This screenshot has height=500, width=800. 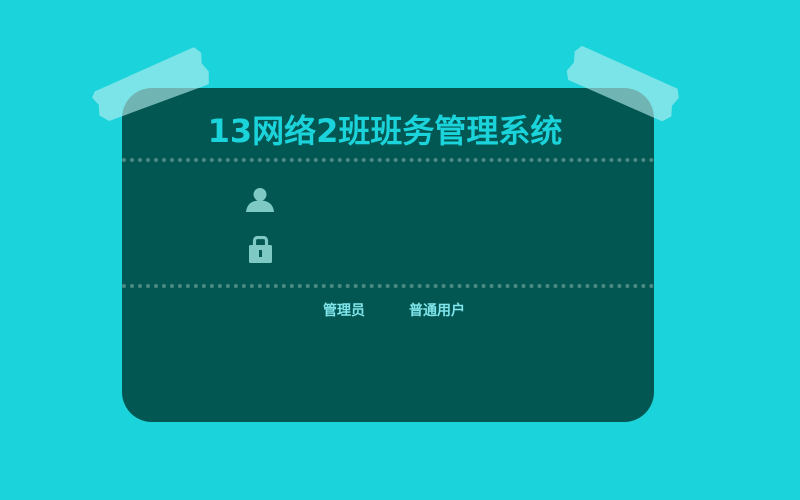 What do you see at coordinates (437, 310) in the screenshot?
I see `normal-user-role-button: 普通用户` at bounding box center [437, 310].